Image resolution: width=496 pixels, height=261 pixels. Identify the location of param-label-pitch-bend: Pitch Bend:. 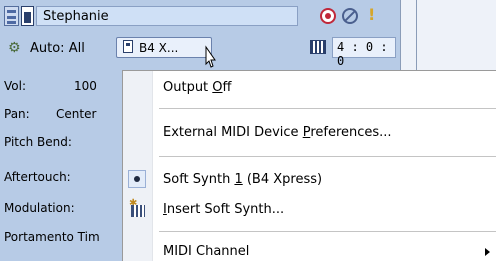
(38, 142).